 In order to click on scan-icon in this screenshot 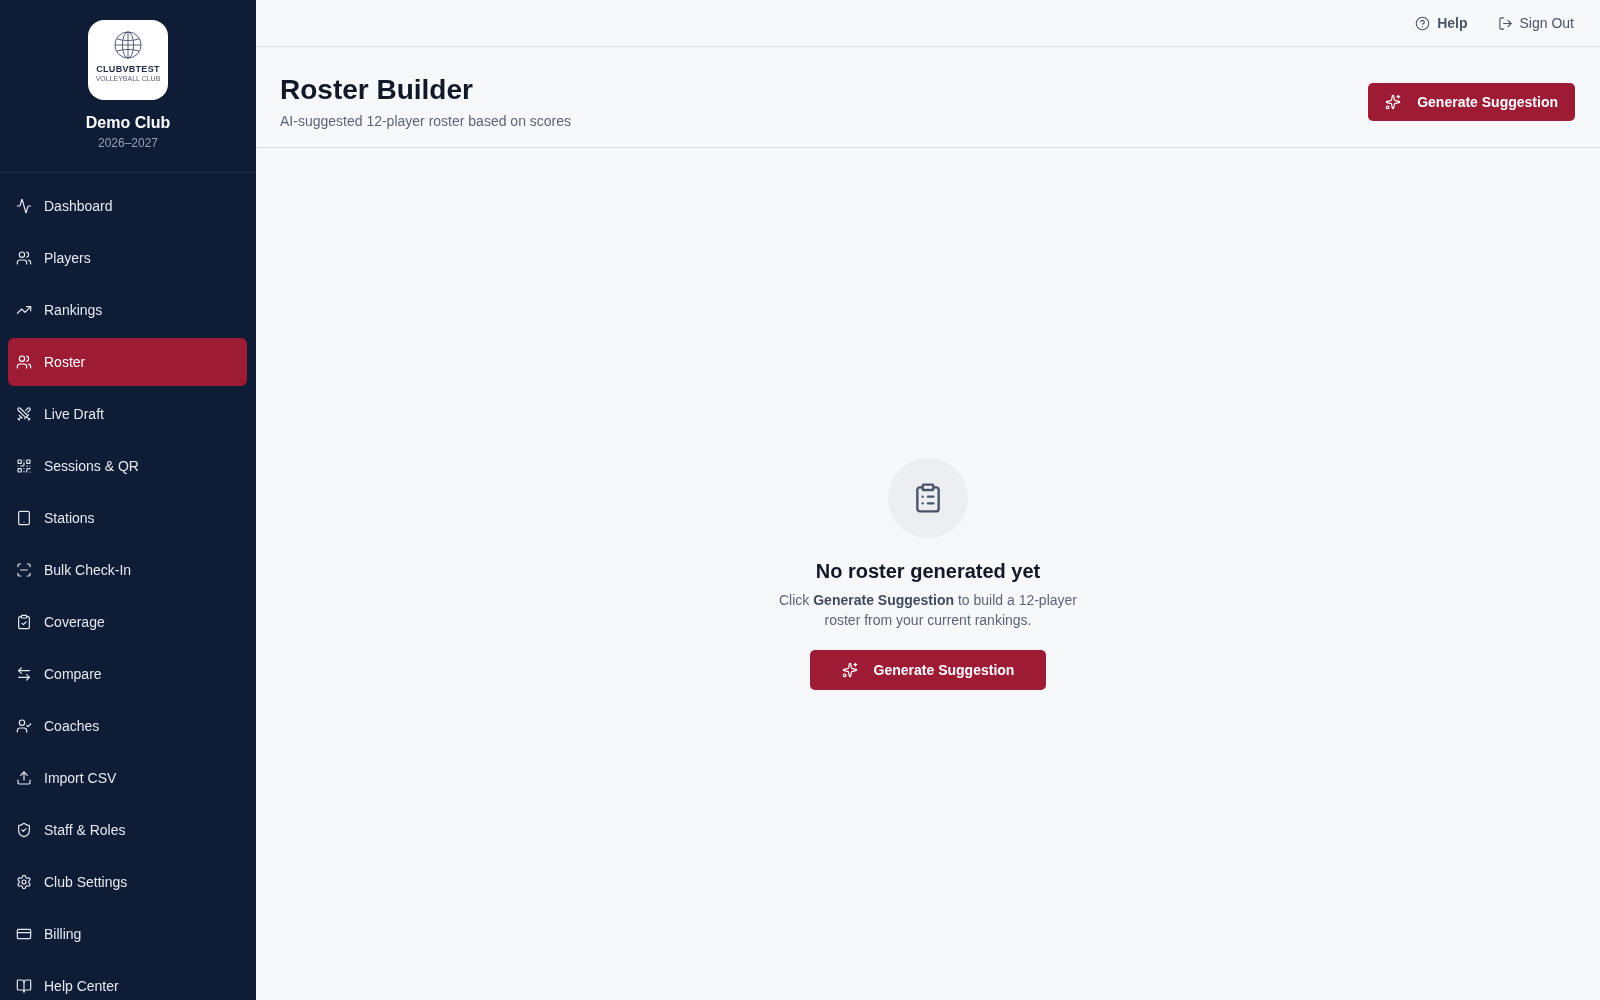, I will do `click(24, 570)`.